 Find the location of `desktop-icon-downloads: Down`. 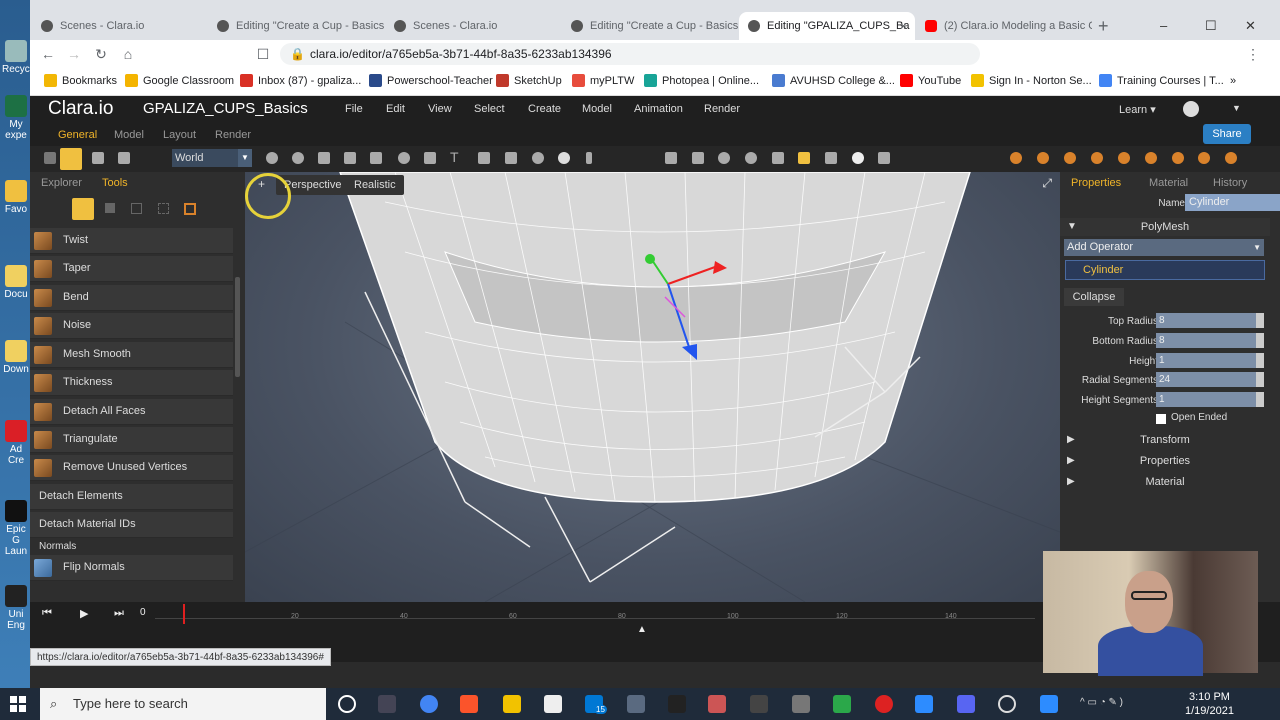

desktop-icon-downloads: Down is located at coordinates (16, 357).